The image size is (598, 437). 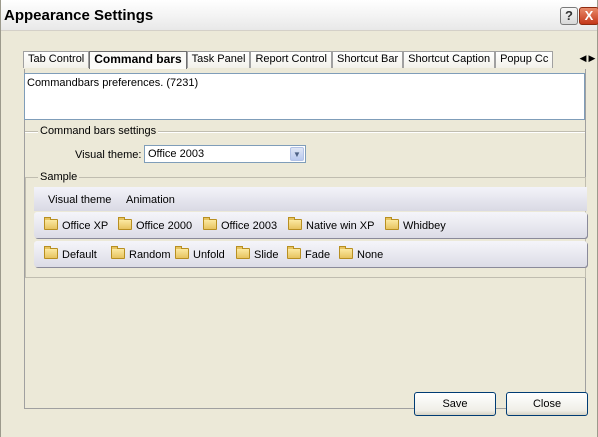 What do you see at coordinates (592, 59) in the screenshot?
I see `tab-scroll-right-icon: ▶` at bounding box center [592, 59].